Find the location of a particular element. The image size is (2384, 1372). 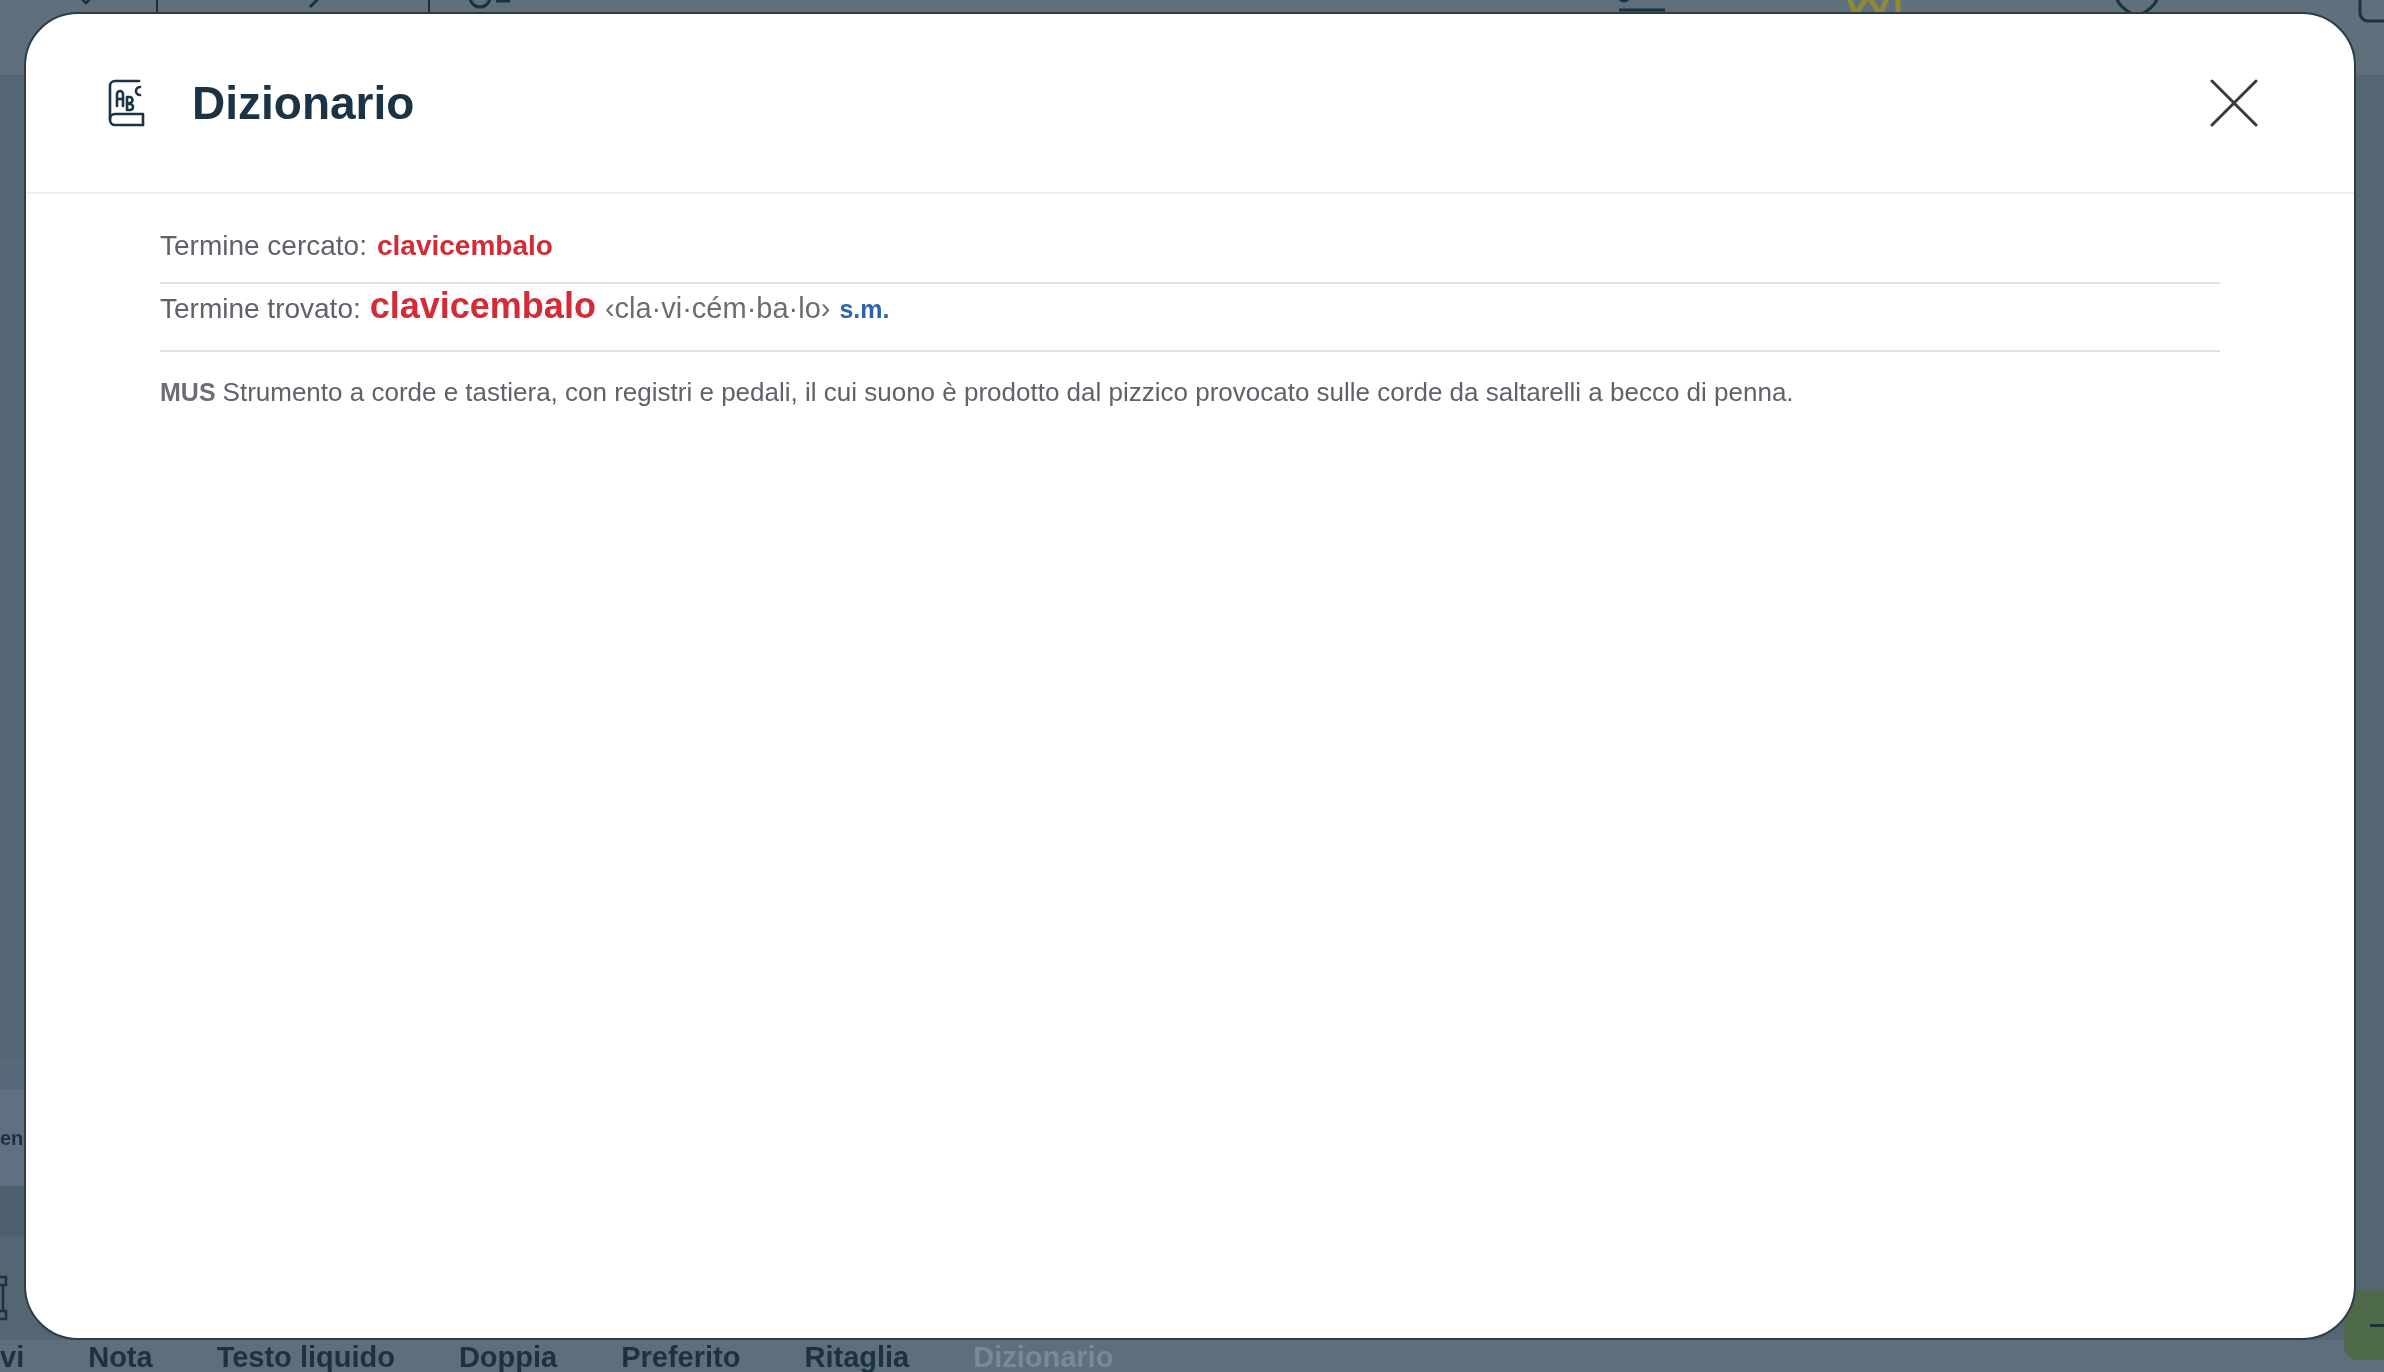

syllabification: ‹cla·vi·cém·ba·lo› is located at coordinates (717, 308).